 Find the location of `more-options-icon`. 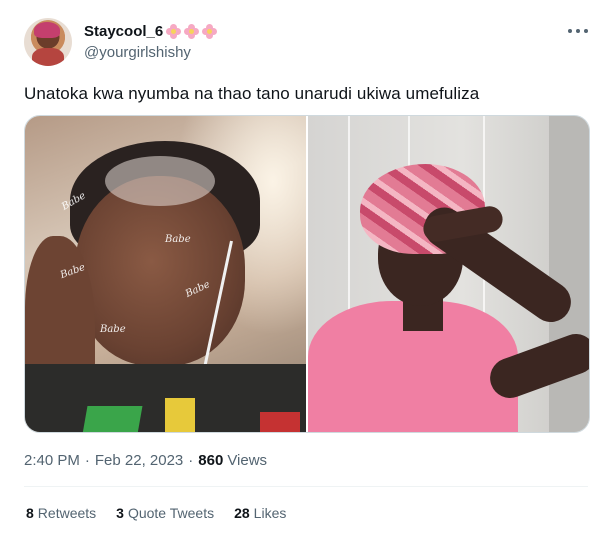

more-options-icon is located at coordinates (578, 31).